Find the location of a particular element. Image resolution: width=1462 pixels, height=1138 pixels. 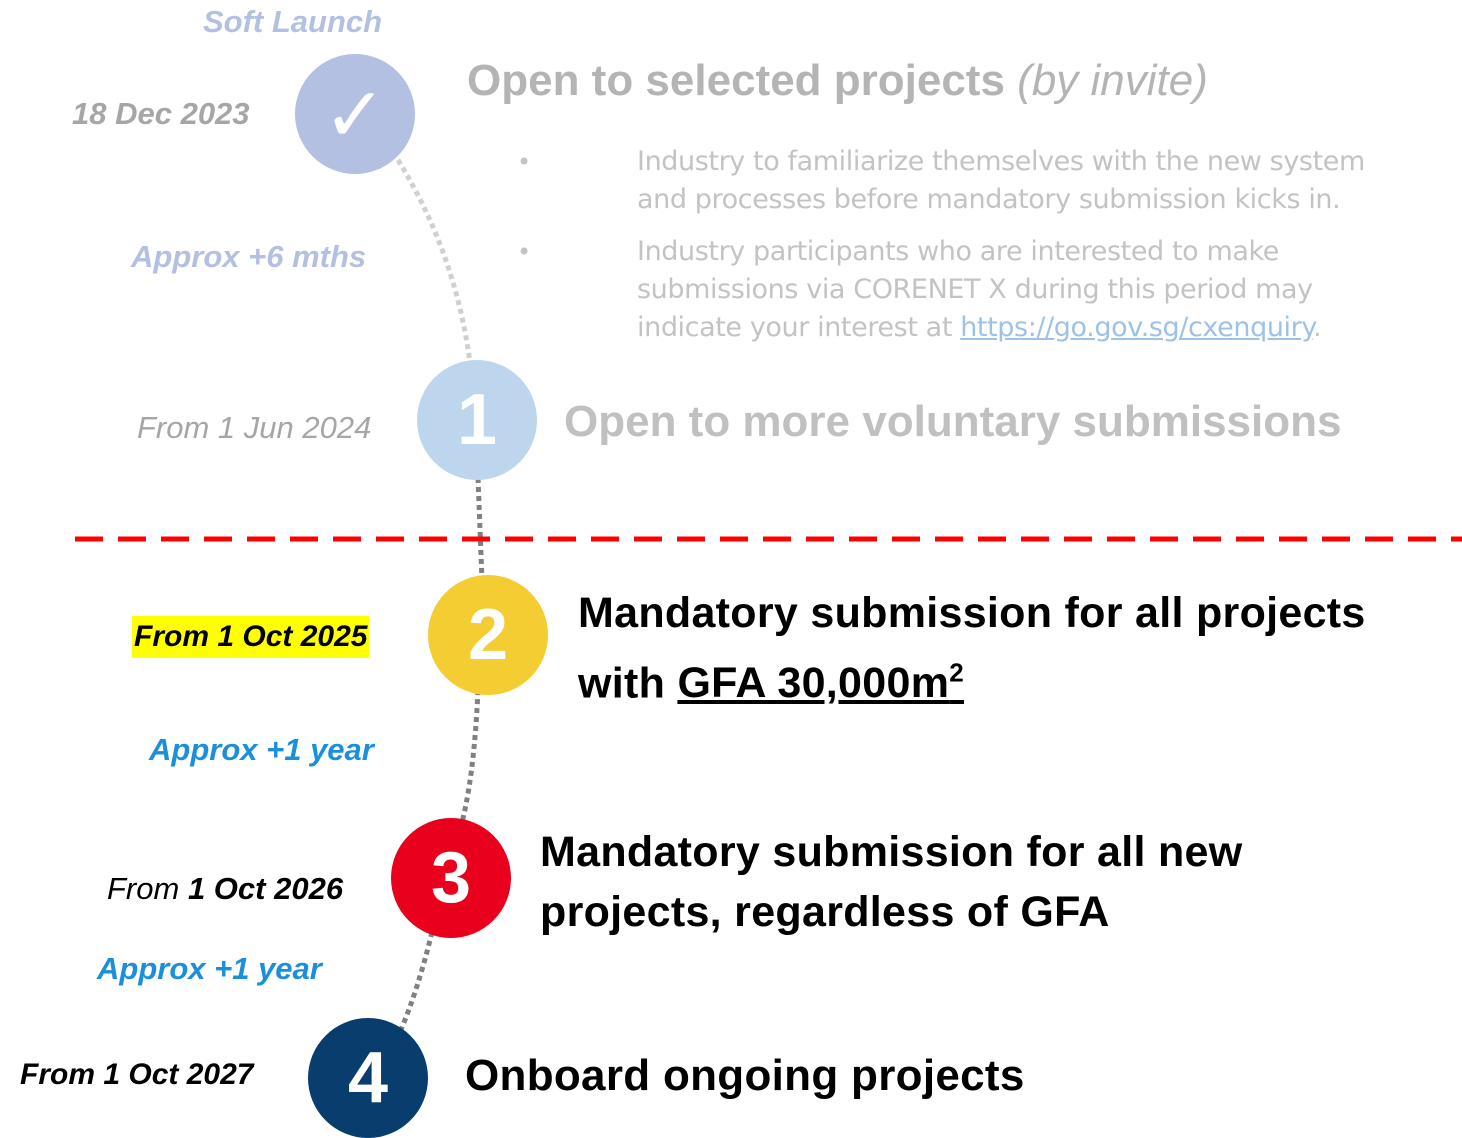

stage-1-title: Open to more voluntary submissions is located at coordinates (953, 421).